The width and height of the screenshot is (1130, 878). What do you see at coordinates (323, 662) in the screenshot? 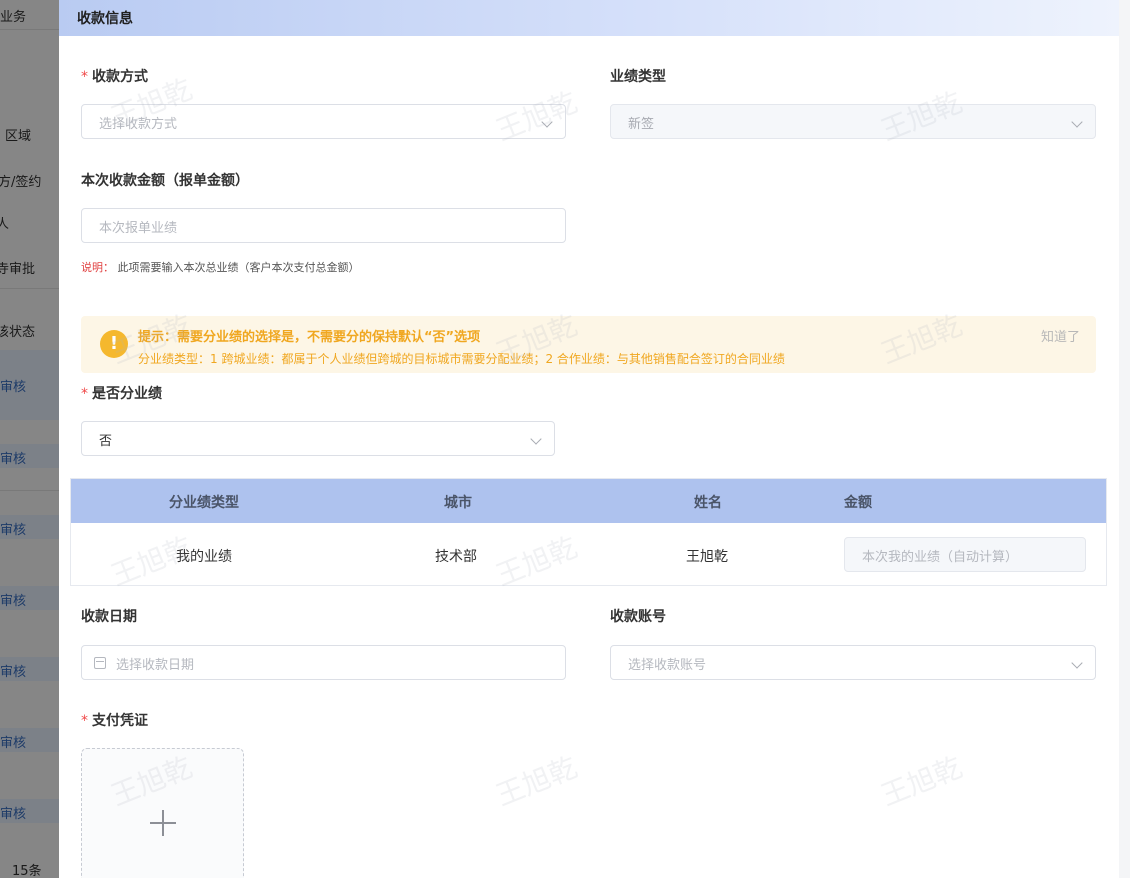
I see `date-picker: 选择收款日期` at bounding box center [323, 662].